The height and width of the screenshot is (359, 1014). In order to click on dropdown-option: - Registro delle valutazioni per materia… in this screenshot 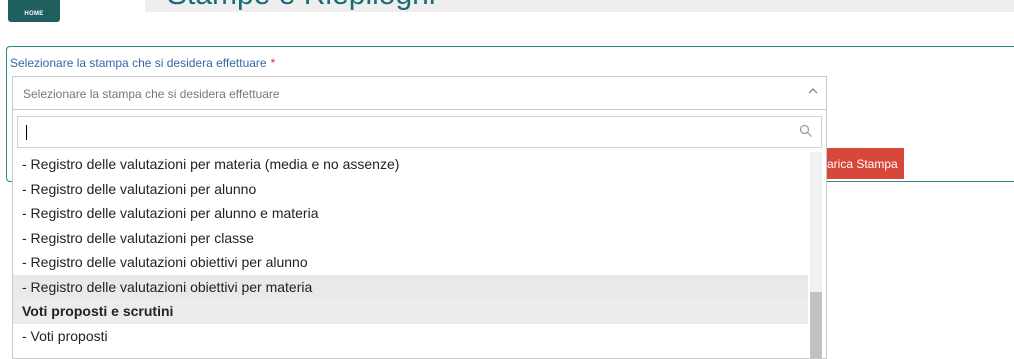, I will do `click(410, 164)`.